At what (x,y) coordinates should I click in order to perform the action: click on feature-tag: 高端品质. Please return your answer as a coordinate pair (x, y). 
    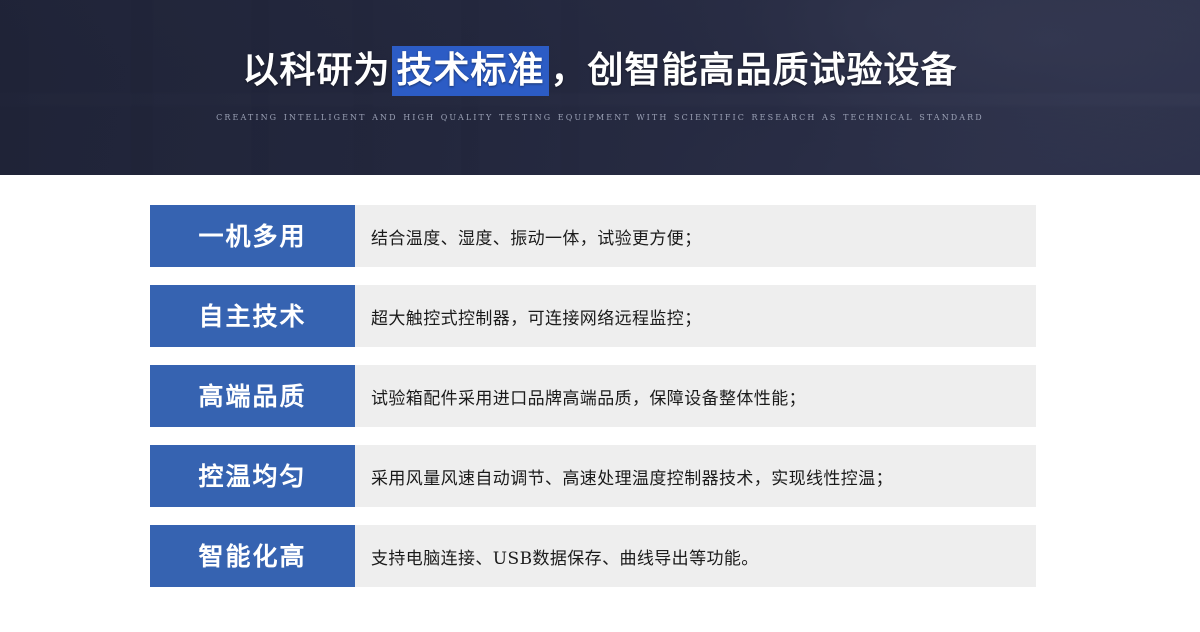
    Looking at the image, I should click on (252, 396).